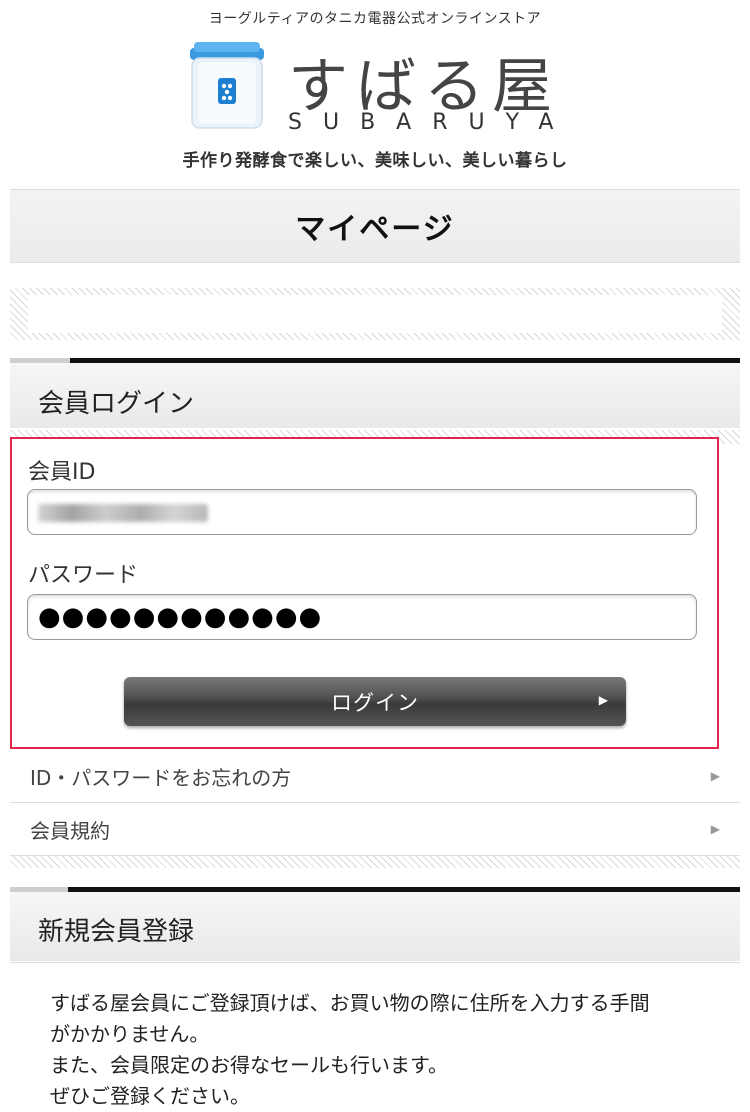  Describe the element at coordinates (362, 512) in the screenshot. I see `member-id-input` at that location.